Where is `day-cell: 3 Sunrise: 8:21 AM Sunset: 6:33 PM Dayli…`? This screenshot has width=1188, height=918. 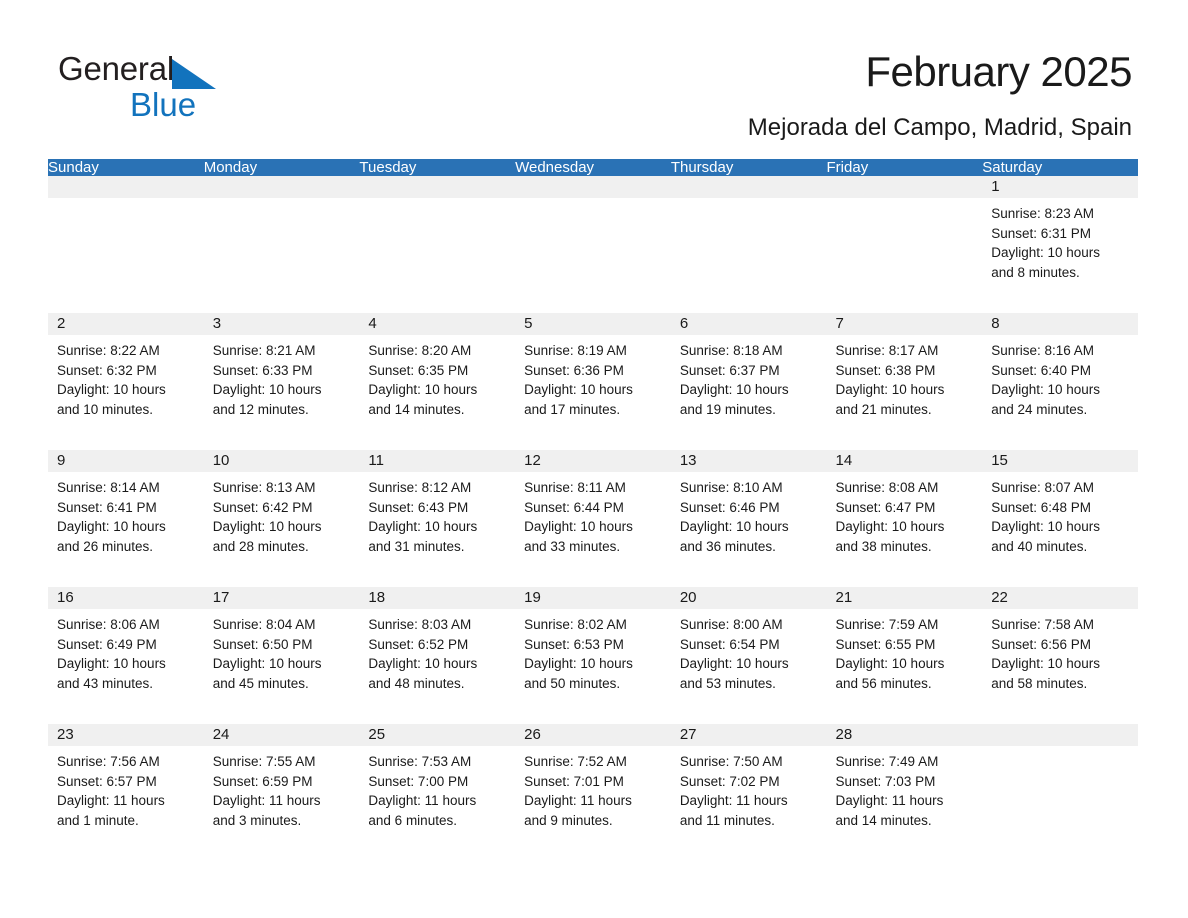
day-cell: 3 Sunrise: 8:21 AM Sunset: 6:33 PM Dayli… is located at coordinates (281, 380).